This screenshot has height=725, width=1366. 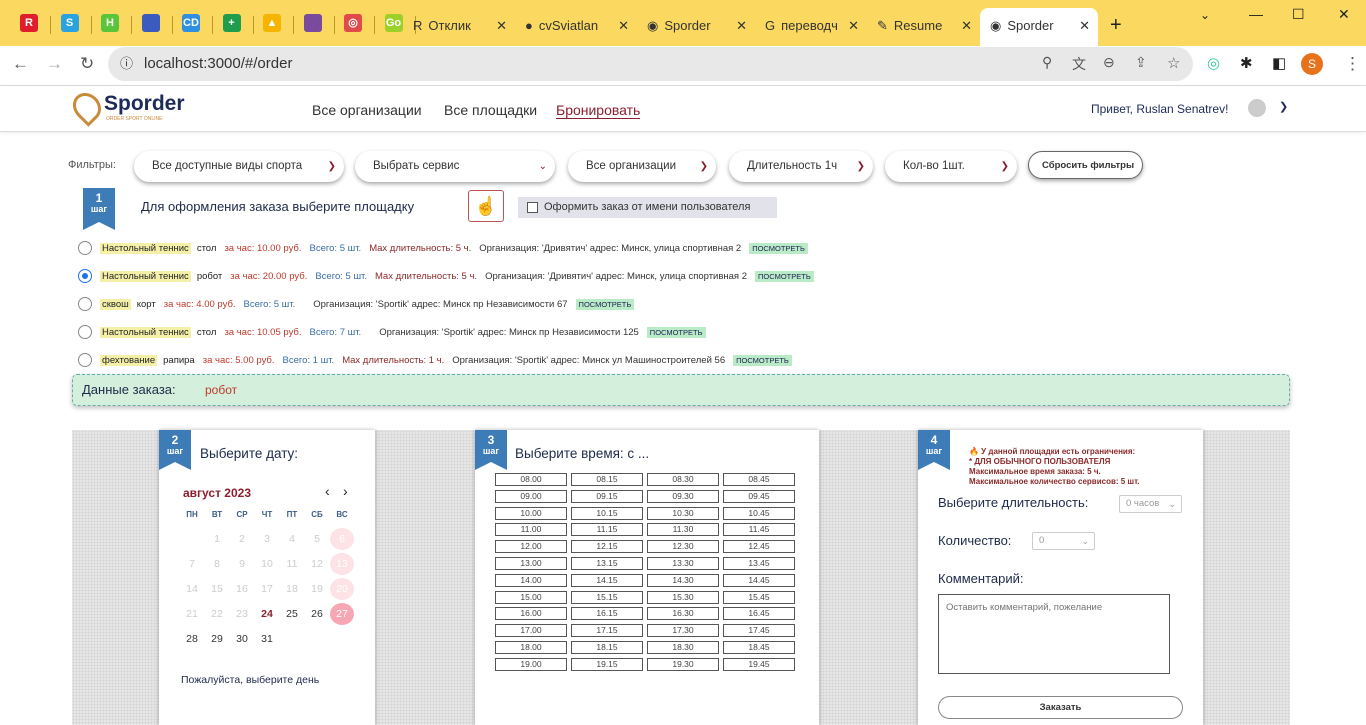 What do you see at coordinates (267, 639) in the screenshot?
I see `calendar-day: 31` at bounding box center [267, 639].